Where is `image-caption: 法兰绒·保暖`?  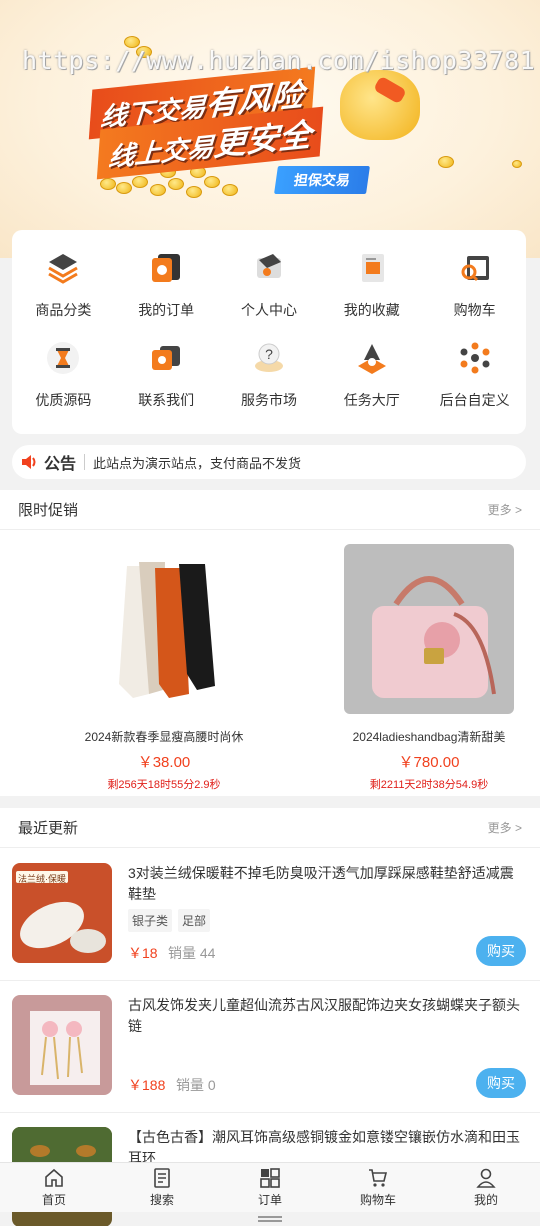
image-caption: 法兰绒·保暖 is located at coordinates (42, 879).